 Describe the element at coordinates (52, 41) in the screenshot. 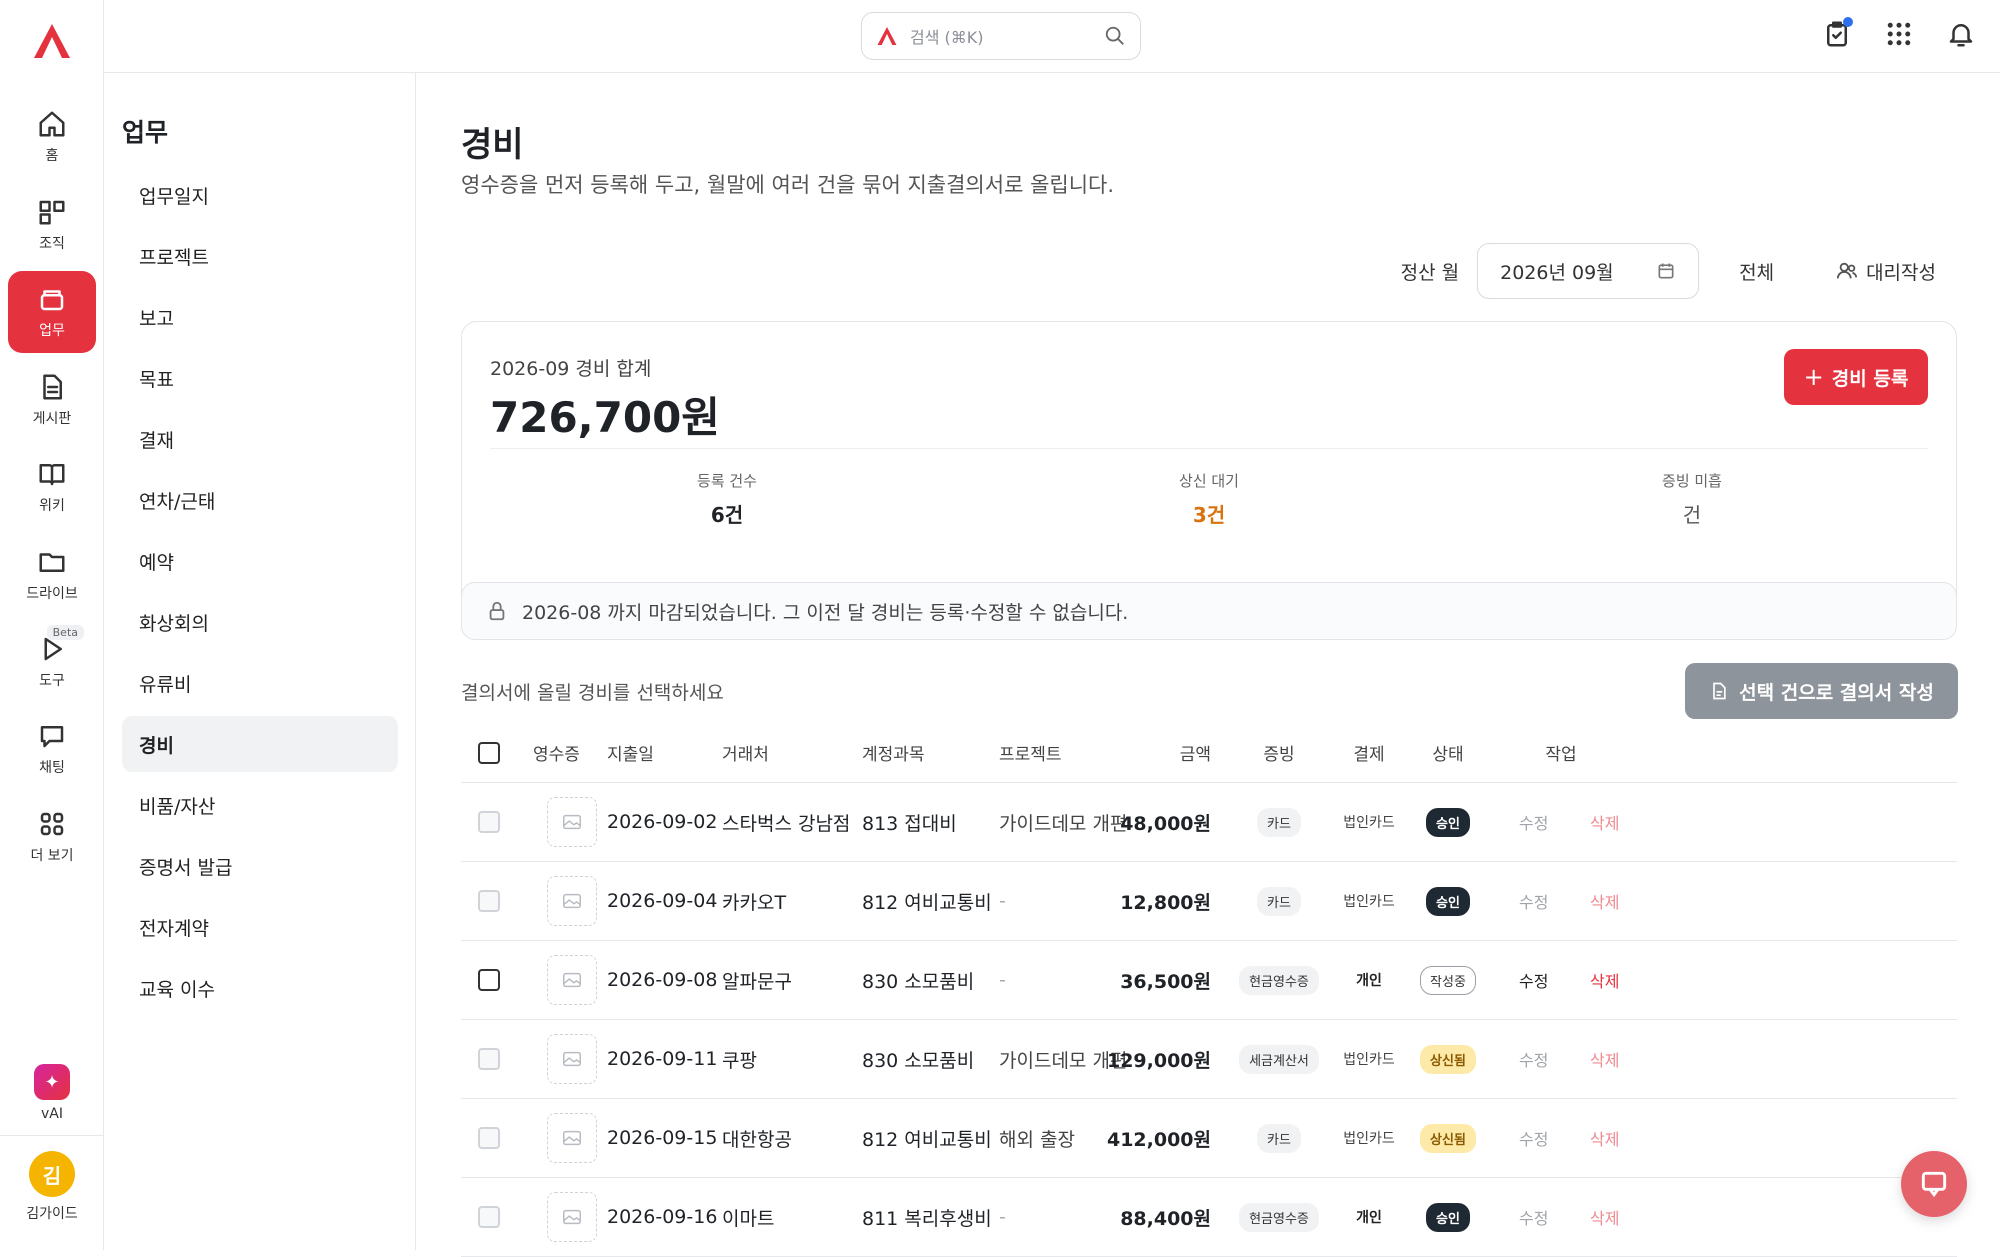

I see `app-logo` at that location.